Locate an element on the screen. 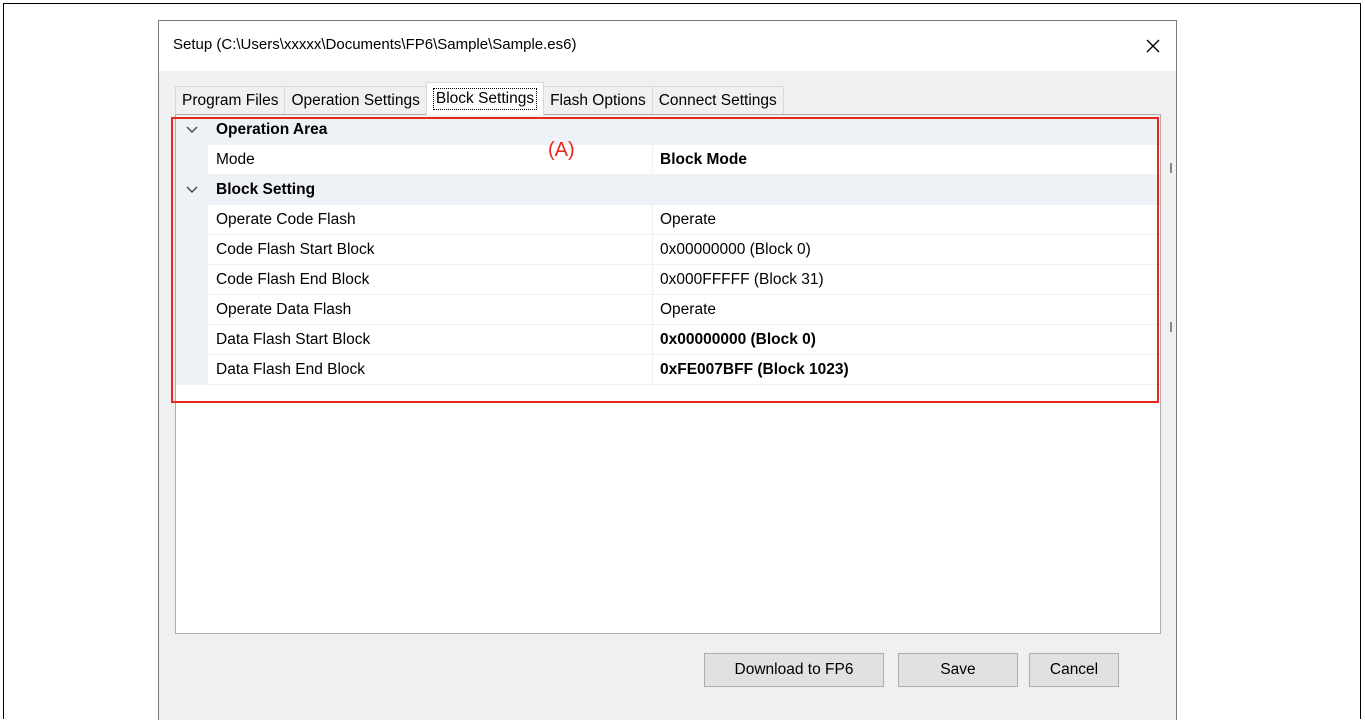  property-name: Operate Code Flash is located at coordinates (286, 219).